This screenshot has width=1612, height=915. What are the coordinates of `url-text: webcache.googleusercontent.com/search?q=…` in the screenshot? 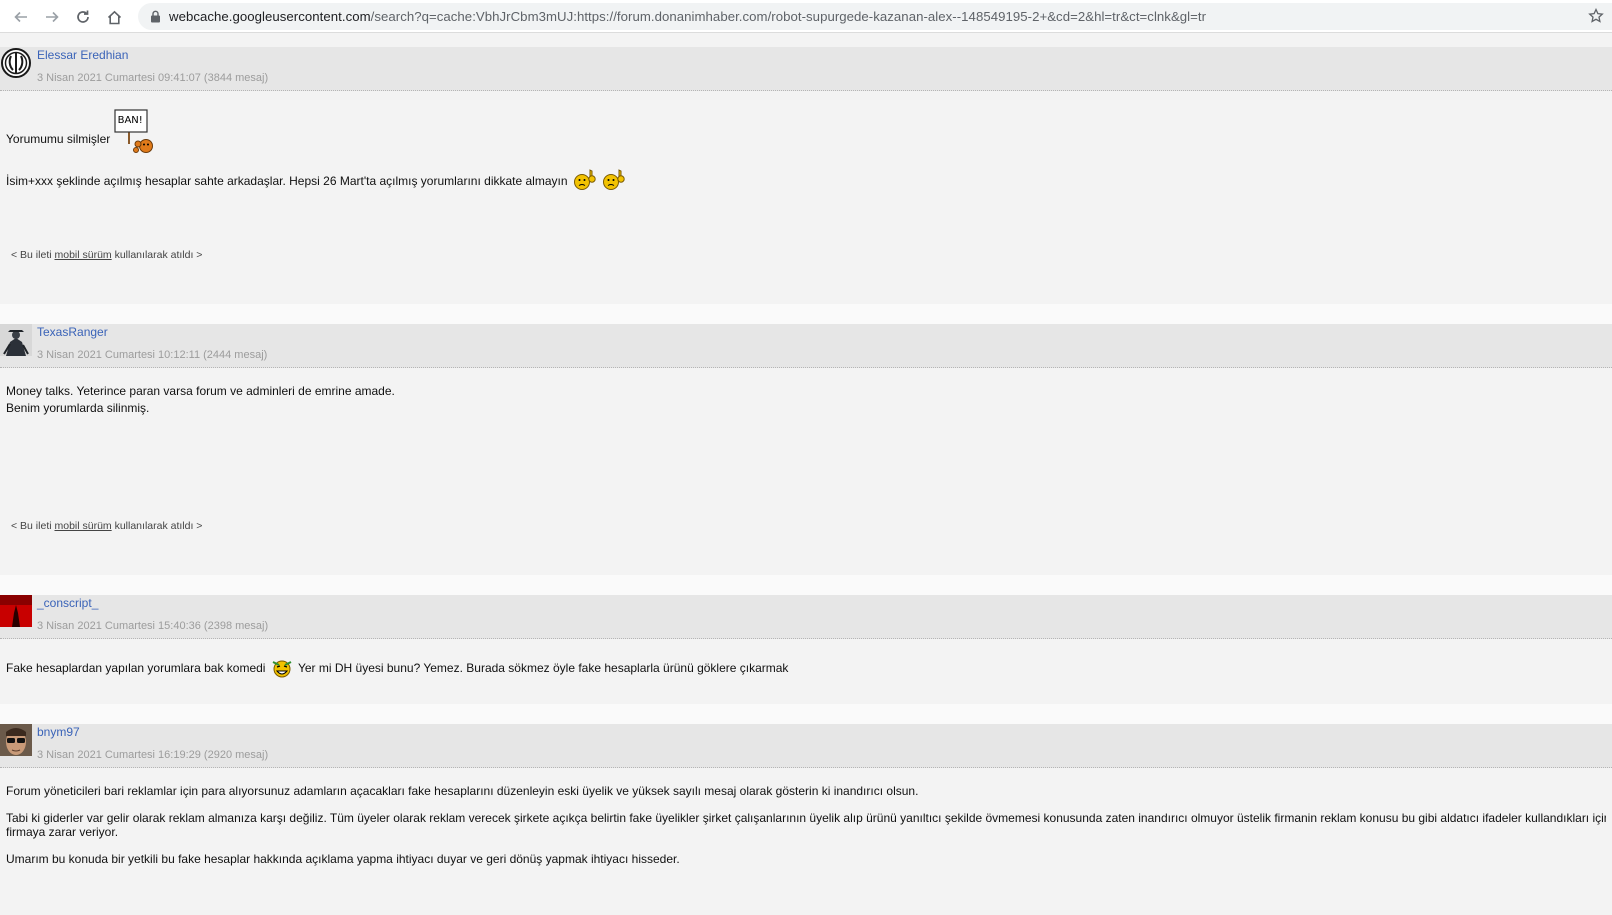 It's located at (687, 16).